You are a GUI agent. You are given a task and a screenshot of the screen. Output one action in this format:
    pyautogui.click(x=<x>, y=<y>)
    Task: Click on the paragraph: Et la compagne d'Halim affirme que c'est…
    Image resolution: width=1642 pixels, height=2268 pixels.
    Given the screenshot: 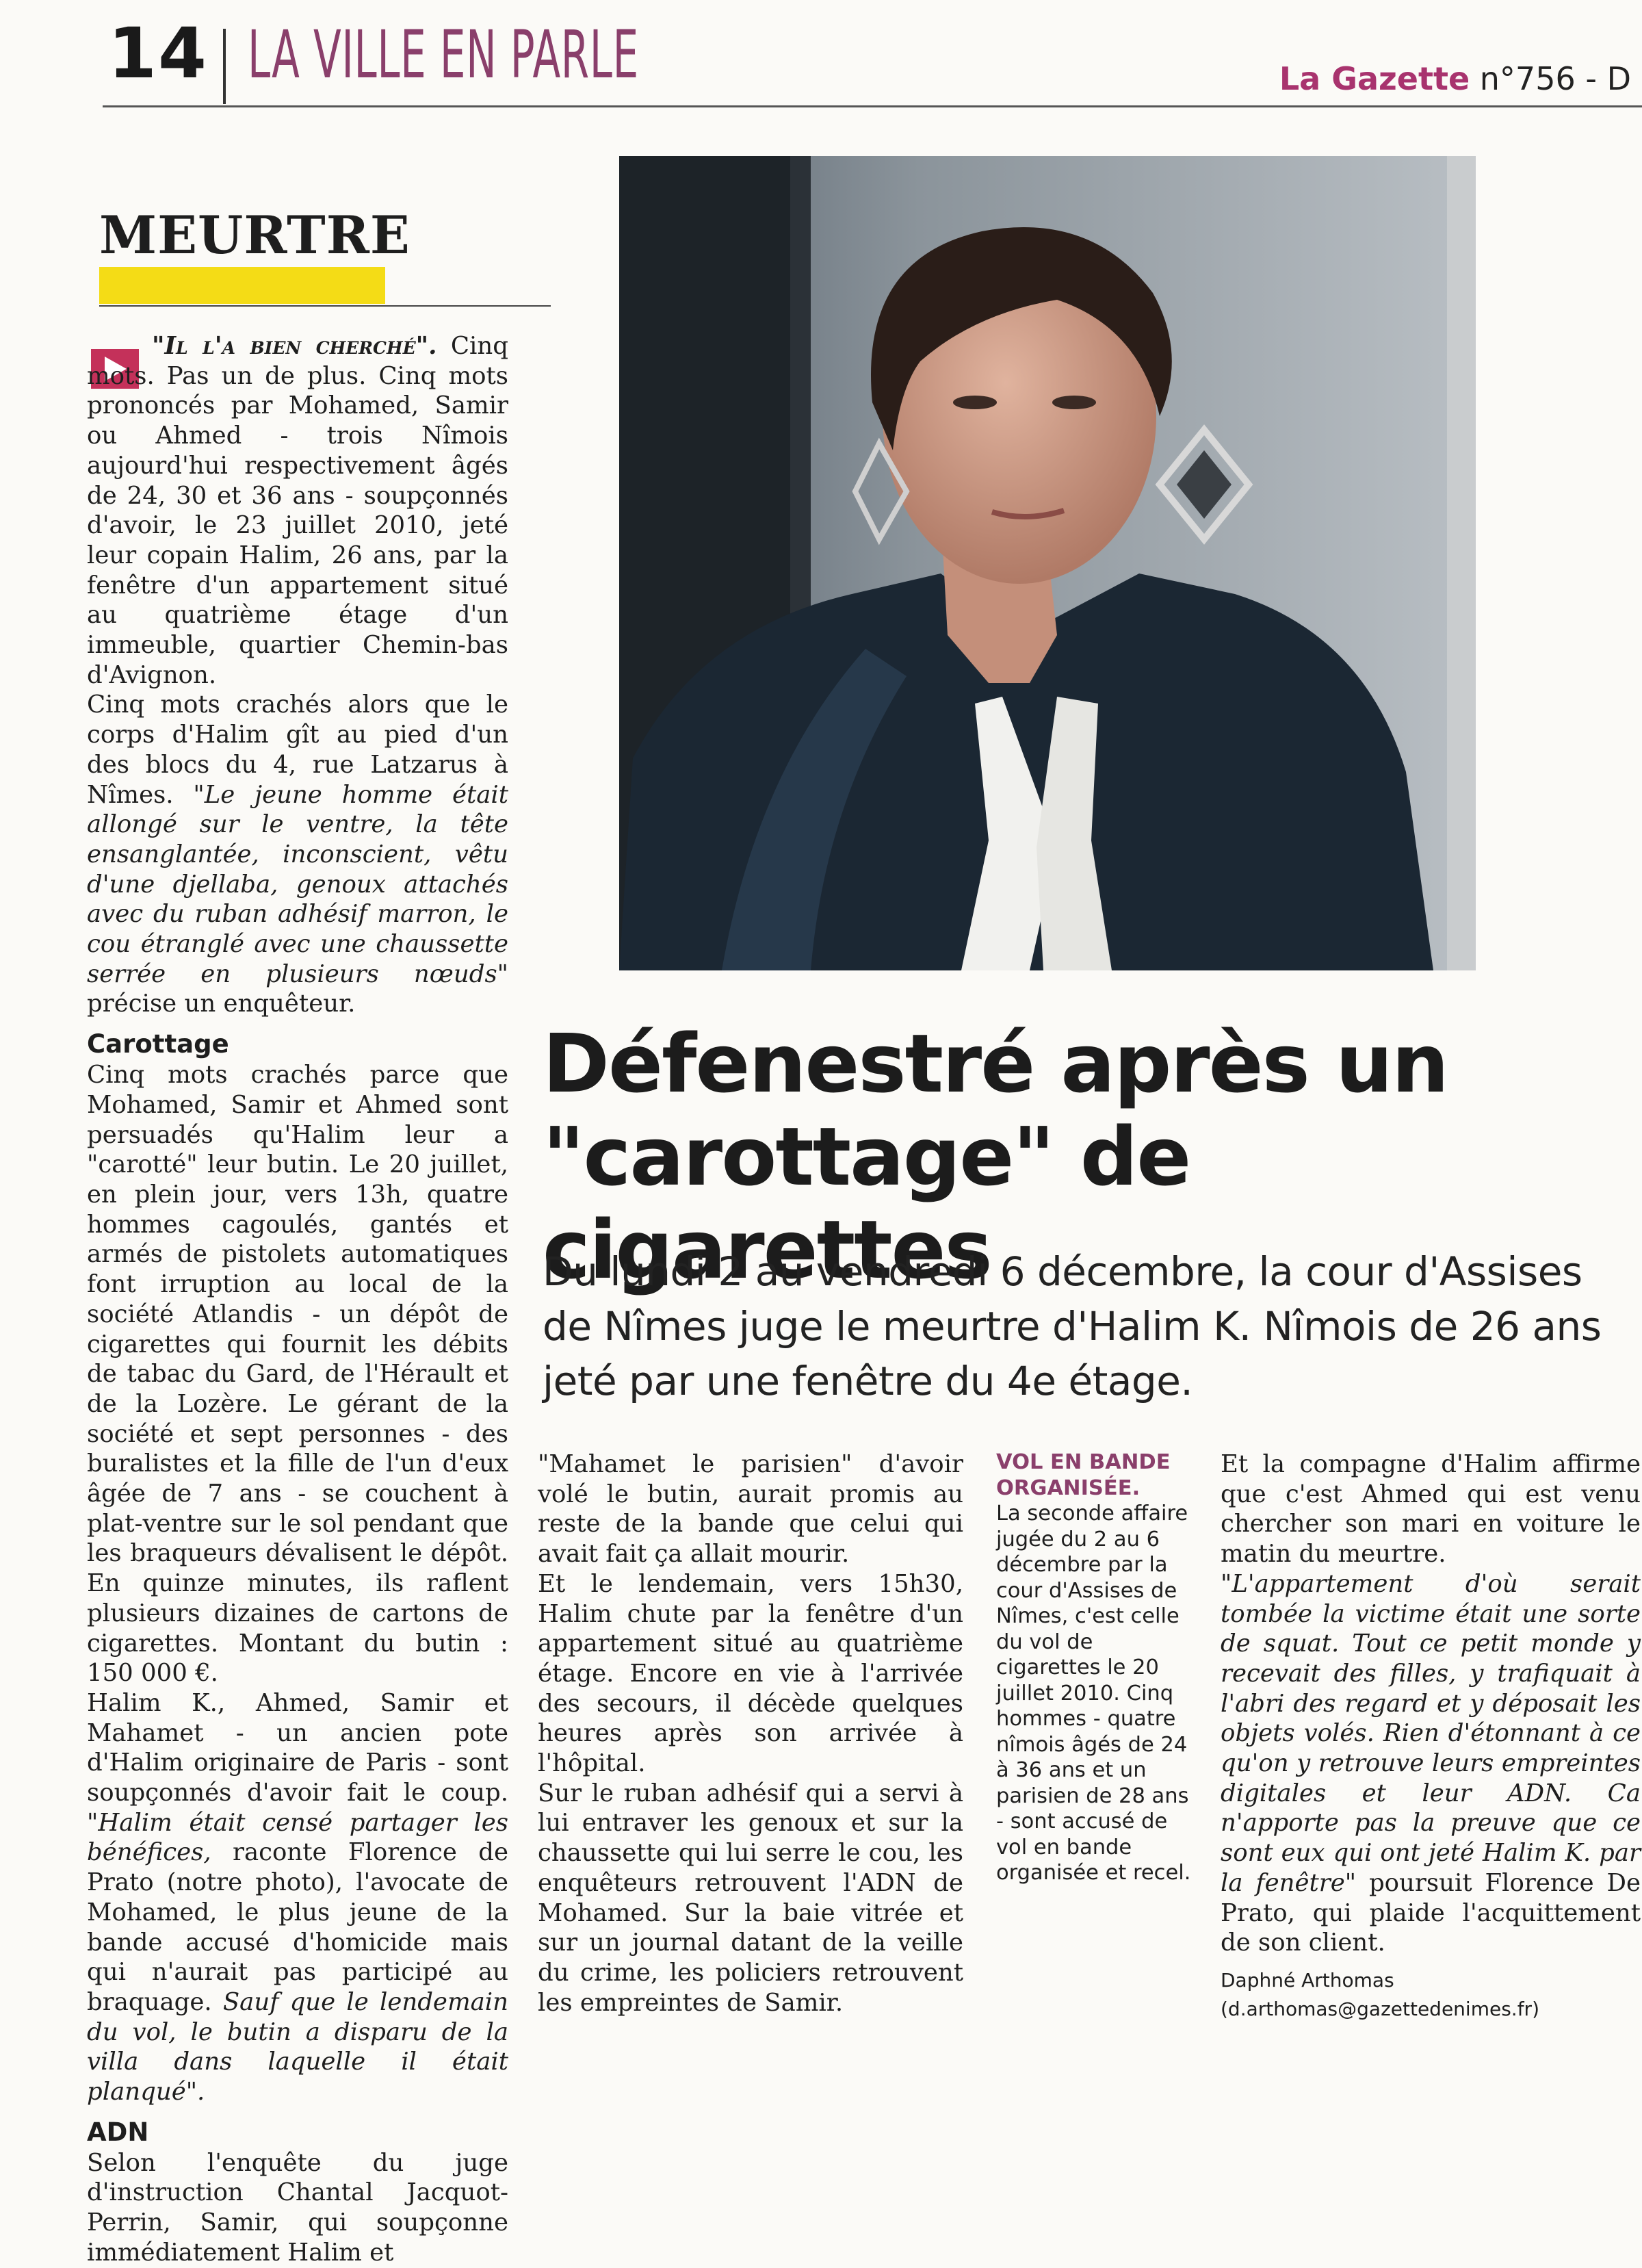 What is the action you would take?
    pyautogui.click(x=1431, y=1509)
    